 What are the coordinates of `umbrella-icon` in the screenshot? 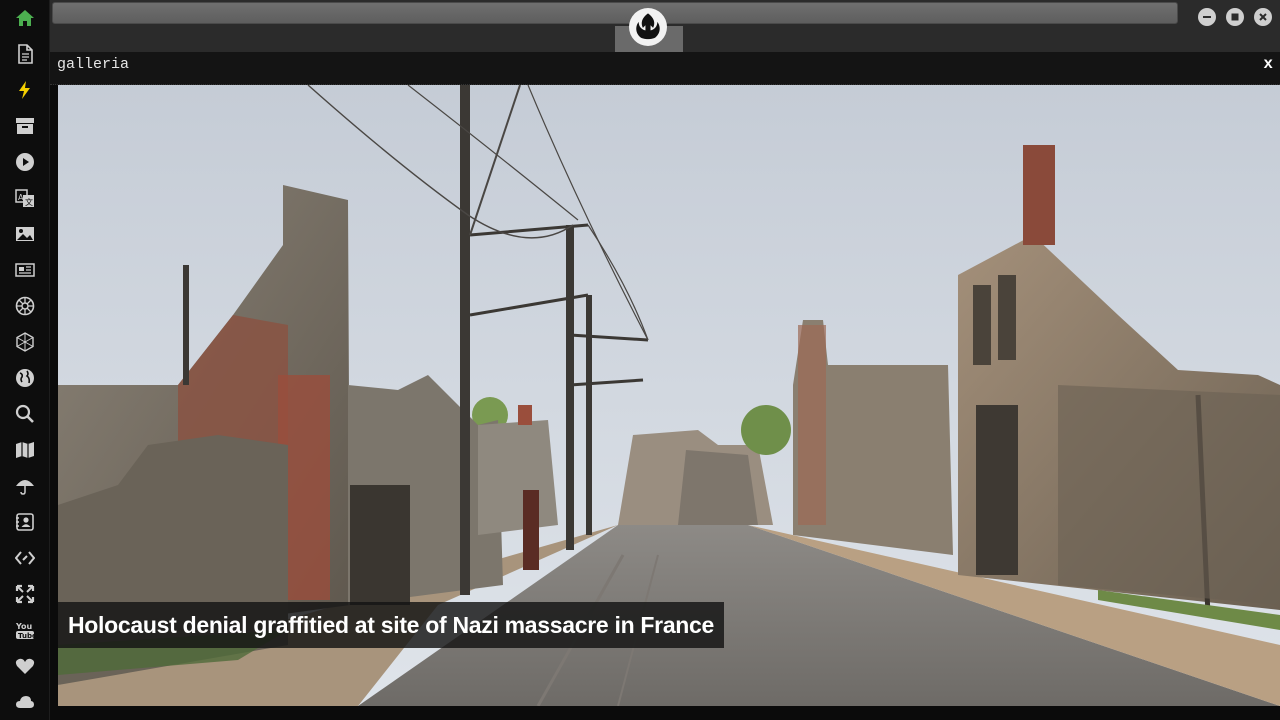 It's located at (25, 486).